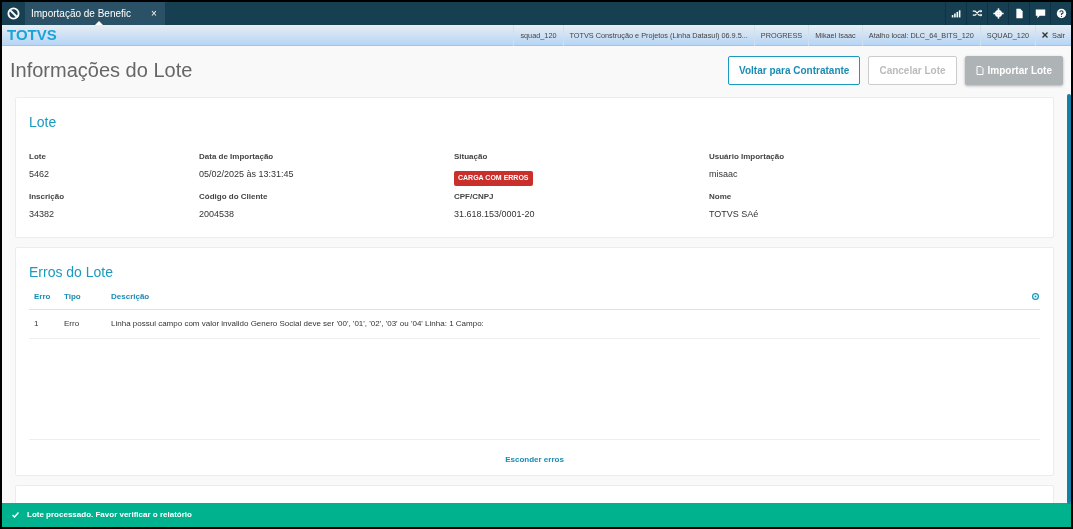 The width and height of the screenshot is (1073, 529). I want to click on column-header: Tipo, so click(73, 296).